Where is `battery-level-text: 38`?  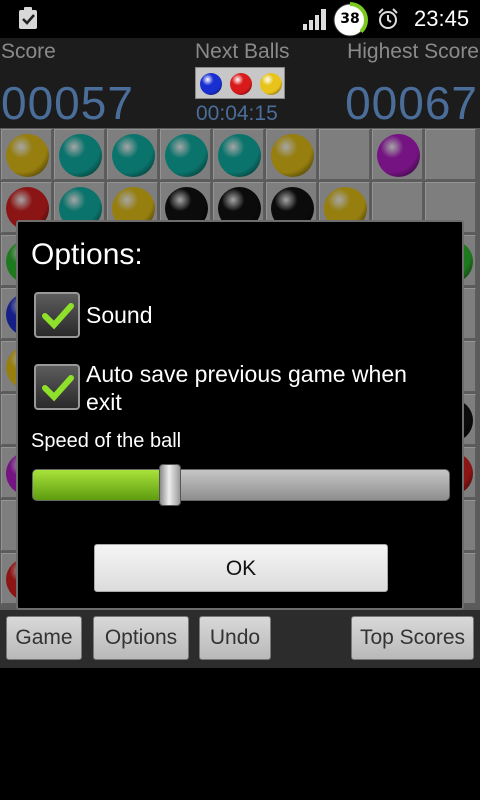 battery-level-text: 38 is located at coordinates (350, 19).